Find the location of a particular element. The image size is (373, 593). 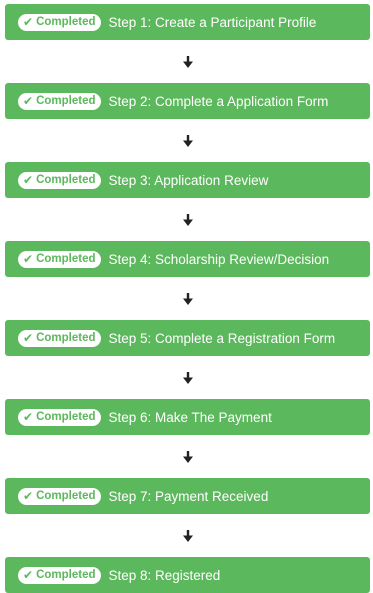

step-6: ✔ Completed Step 6: Make The Payment is located at coordinates (187, 417).